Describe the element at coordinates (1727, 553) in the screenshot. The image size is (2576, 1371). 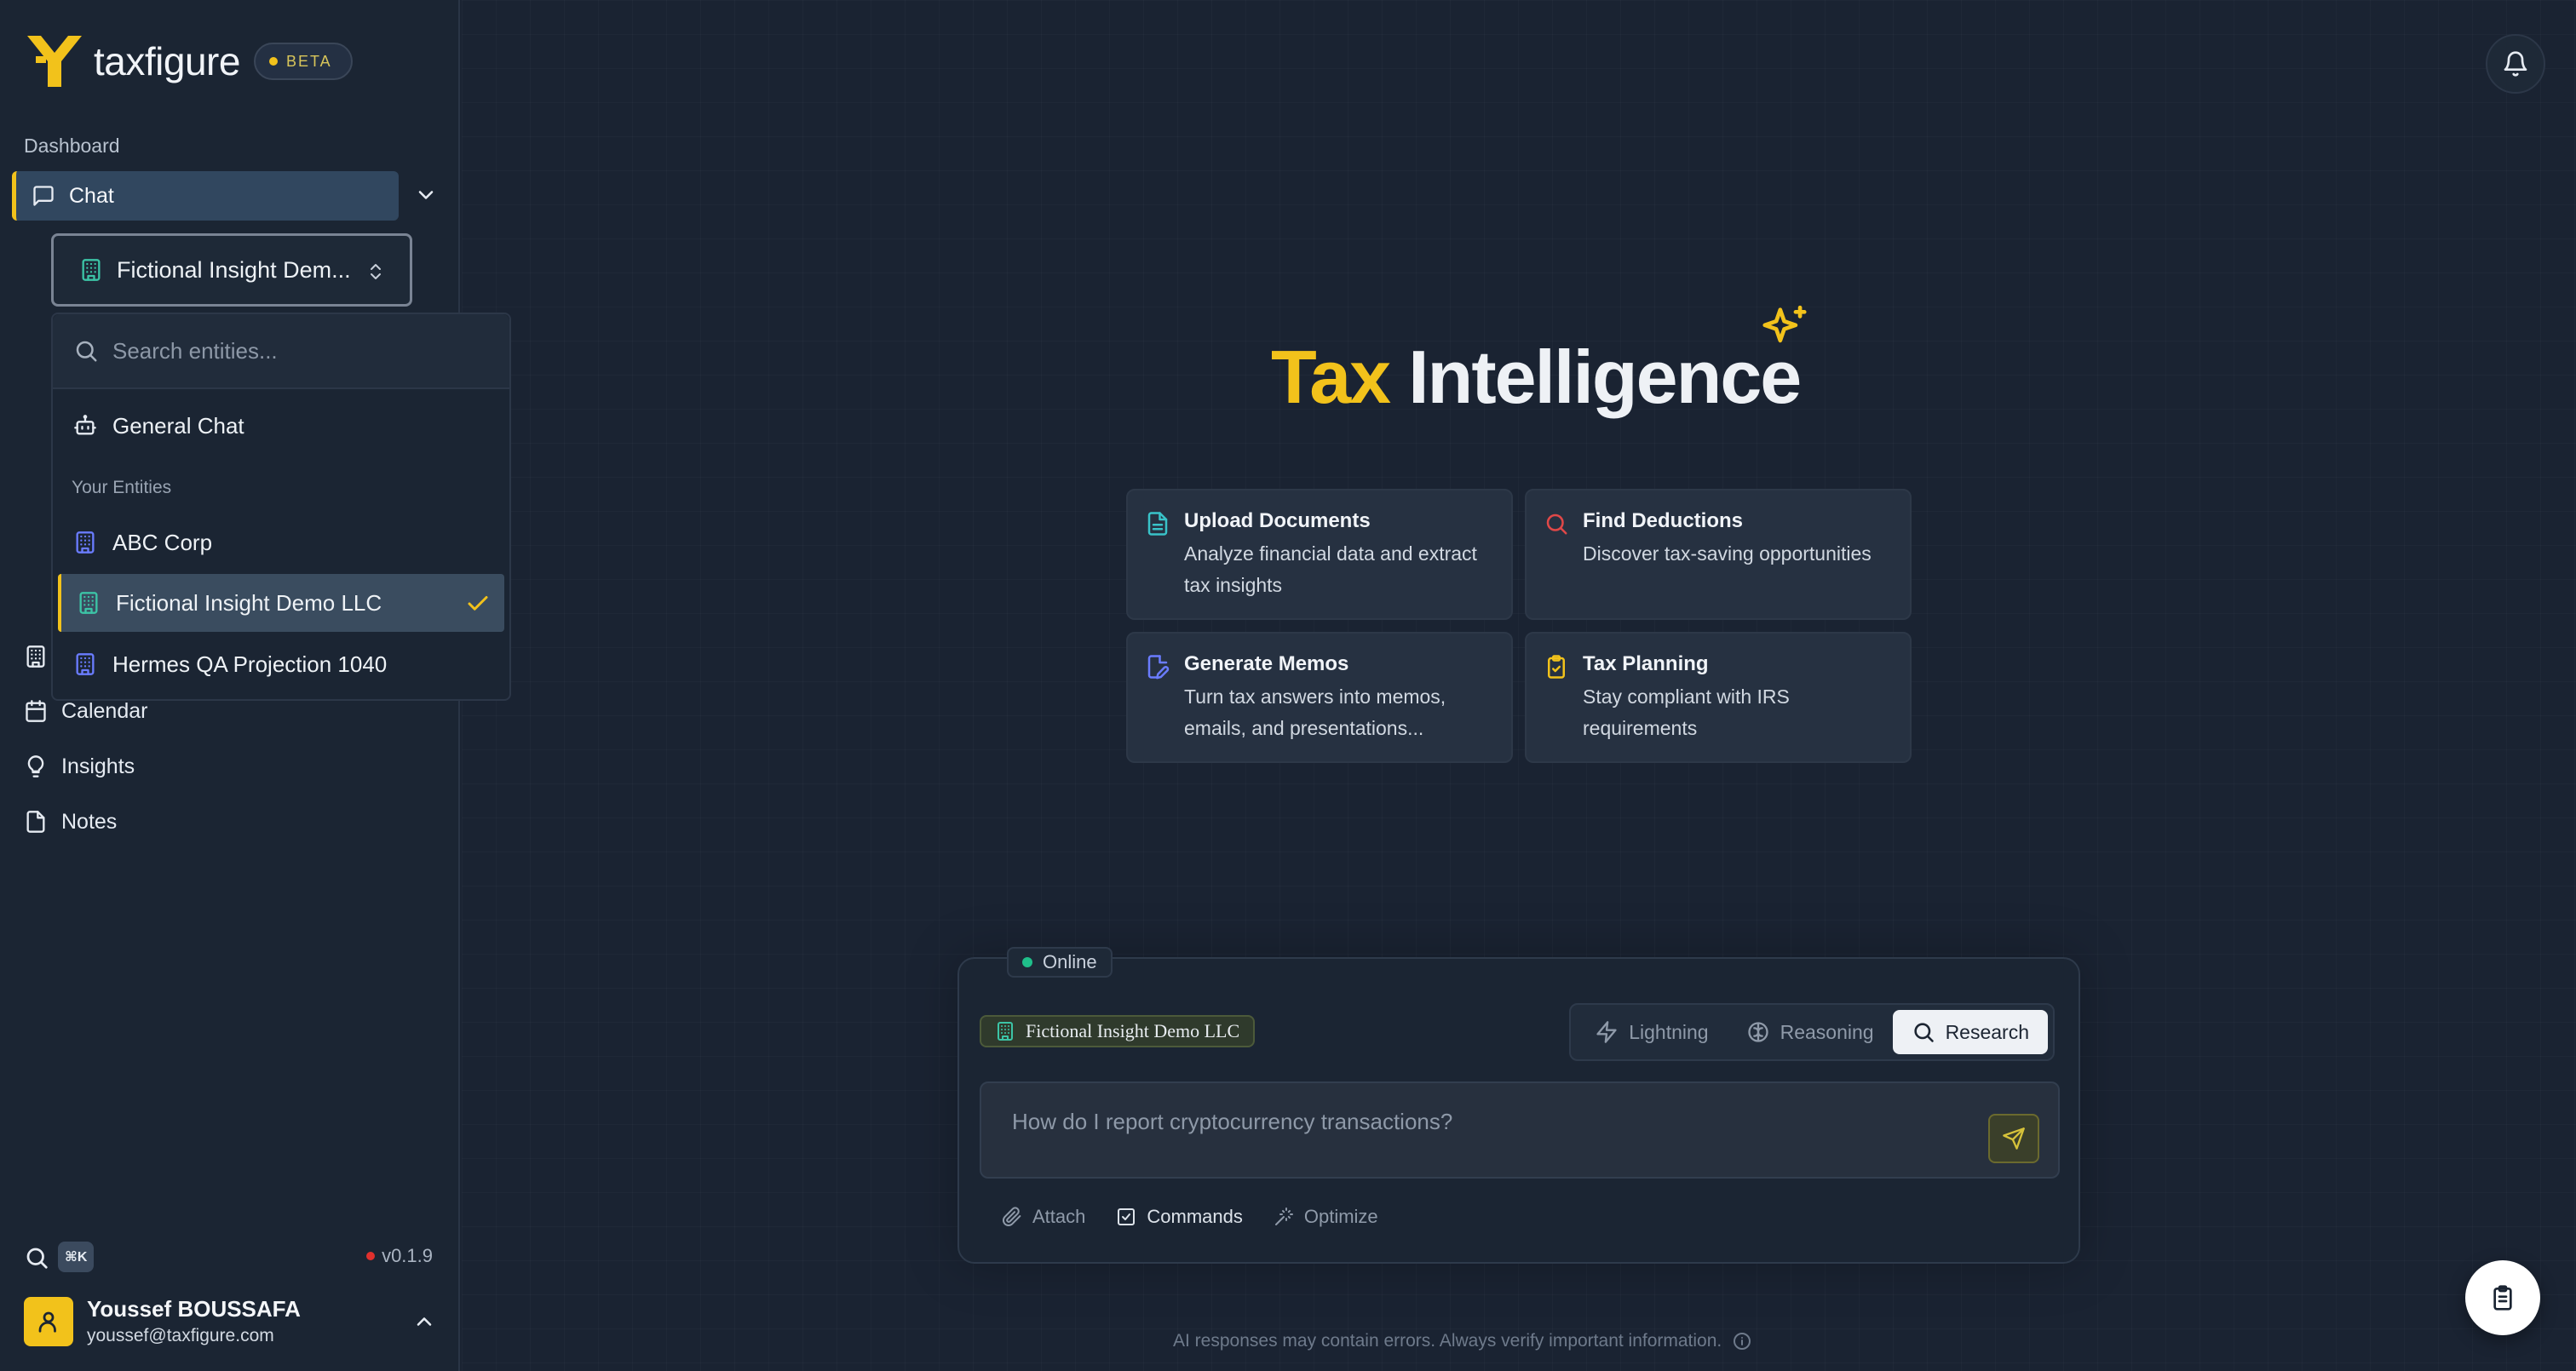
I see `card-description: Discover tax-saving opportunities` at that location.